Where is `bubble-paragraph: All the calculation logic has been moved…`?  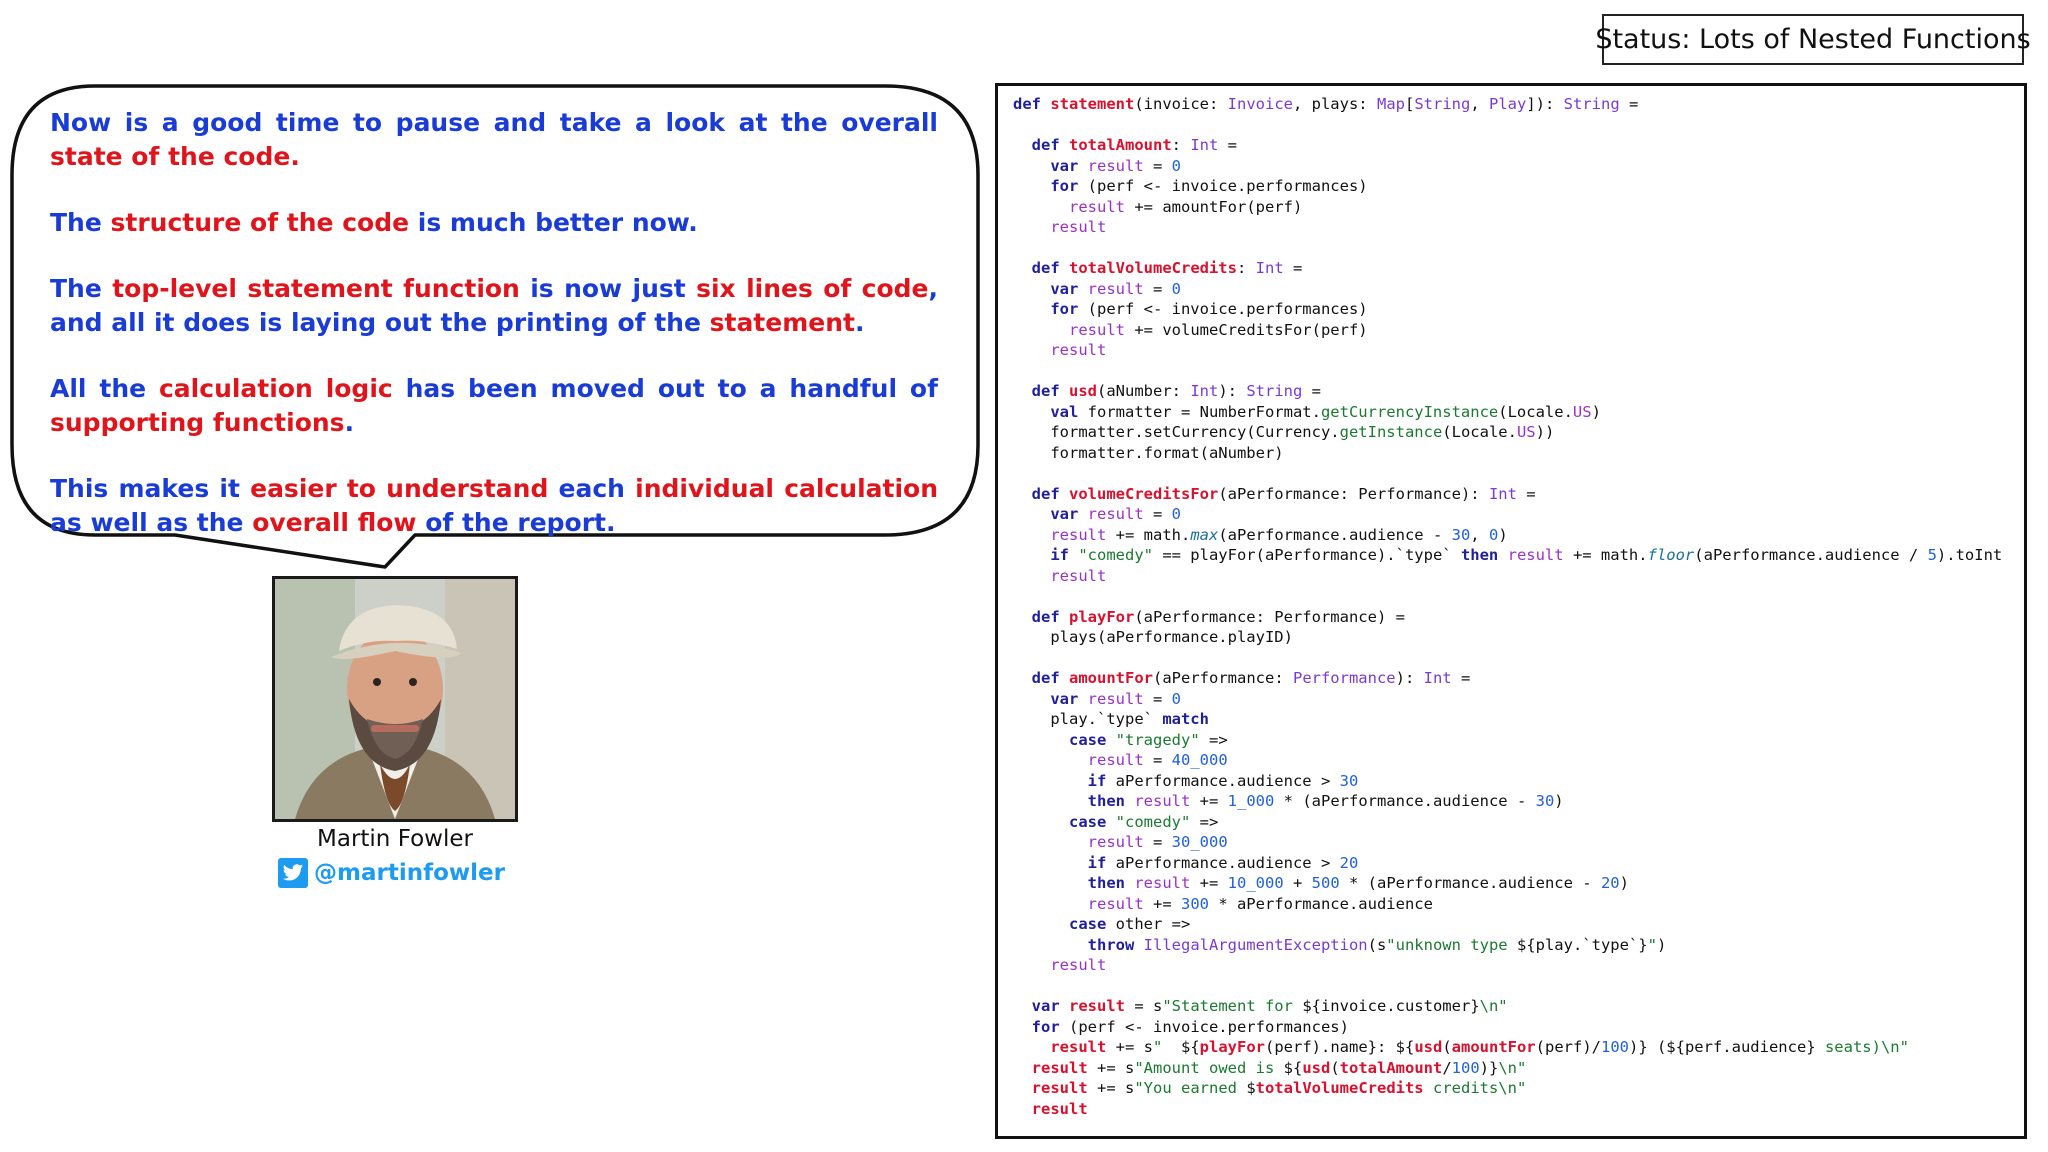 bubble-paragraph: All the calculation logic has been moved… is located at coordinates (494, 406).